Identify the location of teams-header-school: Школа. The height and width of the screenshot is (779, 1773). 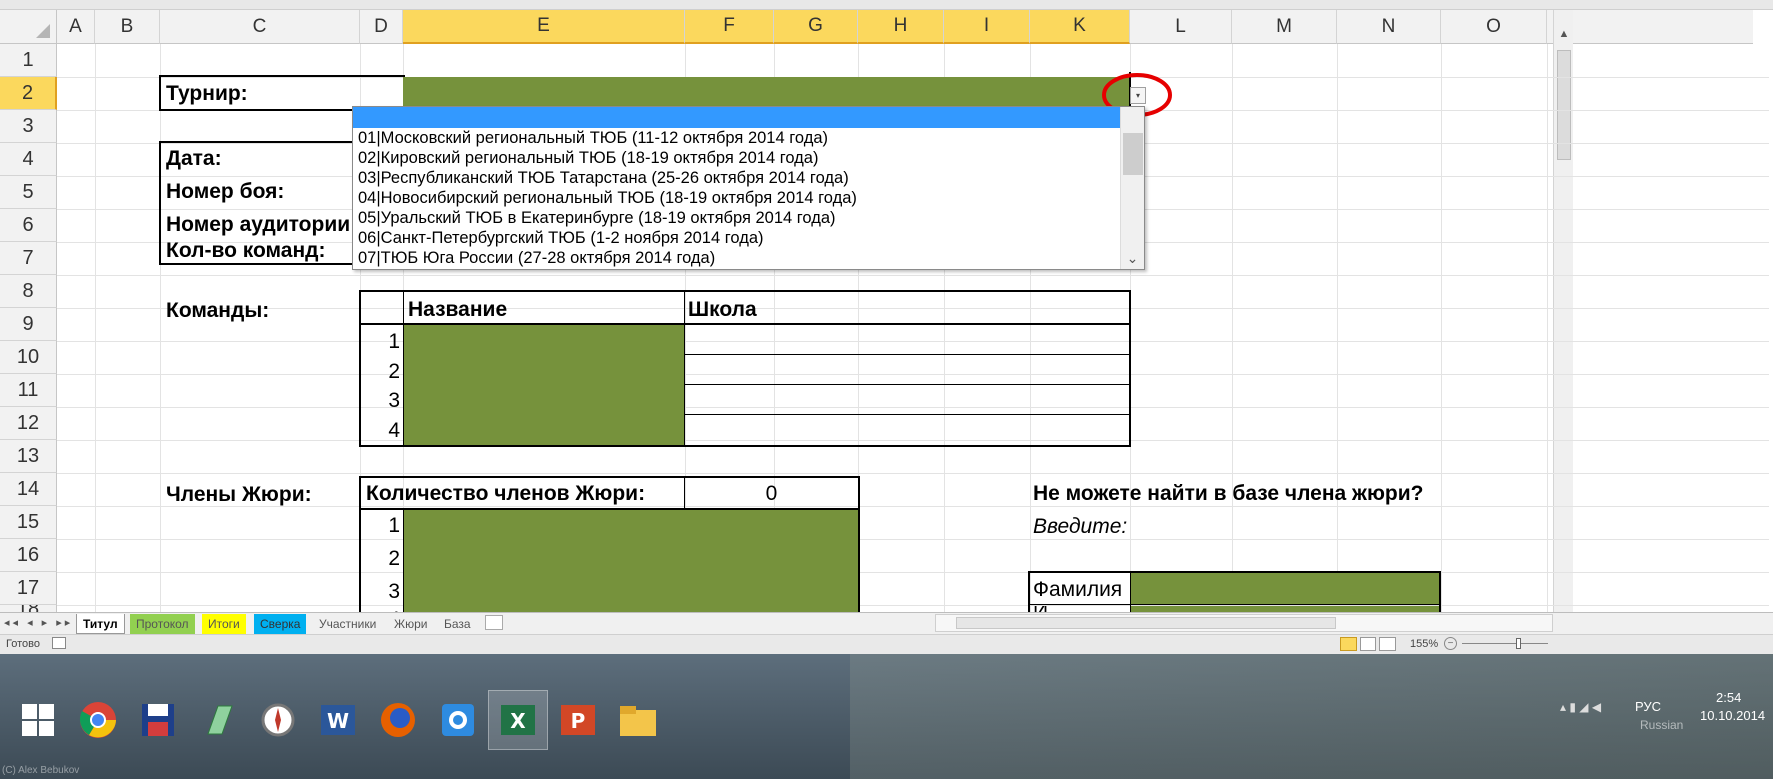
(722, 309).